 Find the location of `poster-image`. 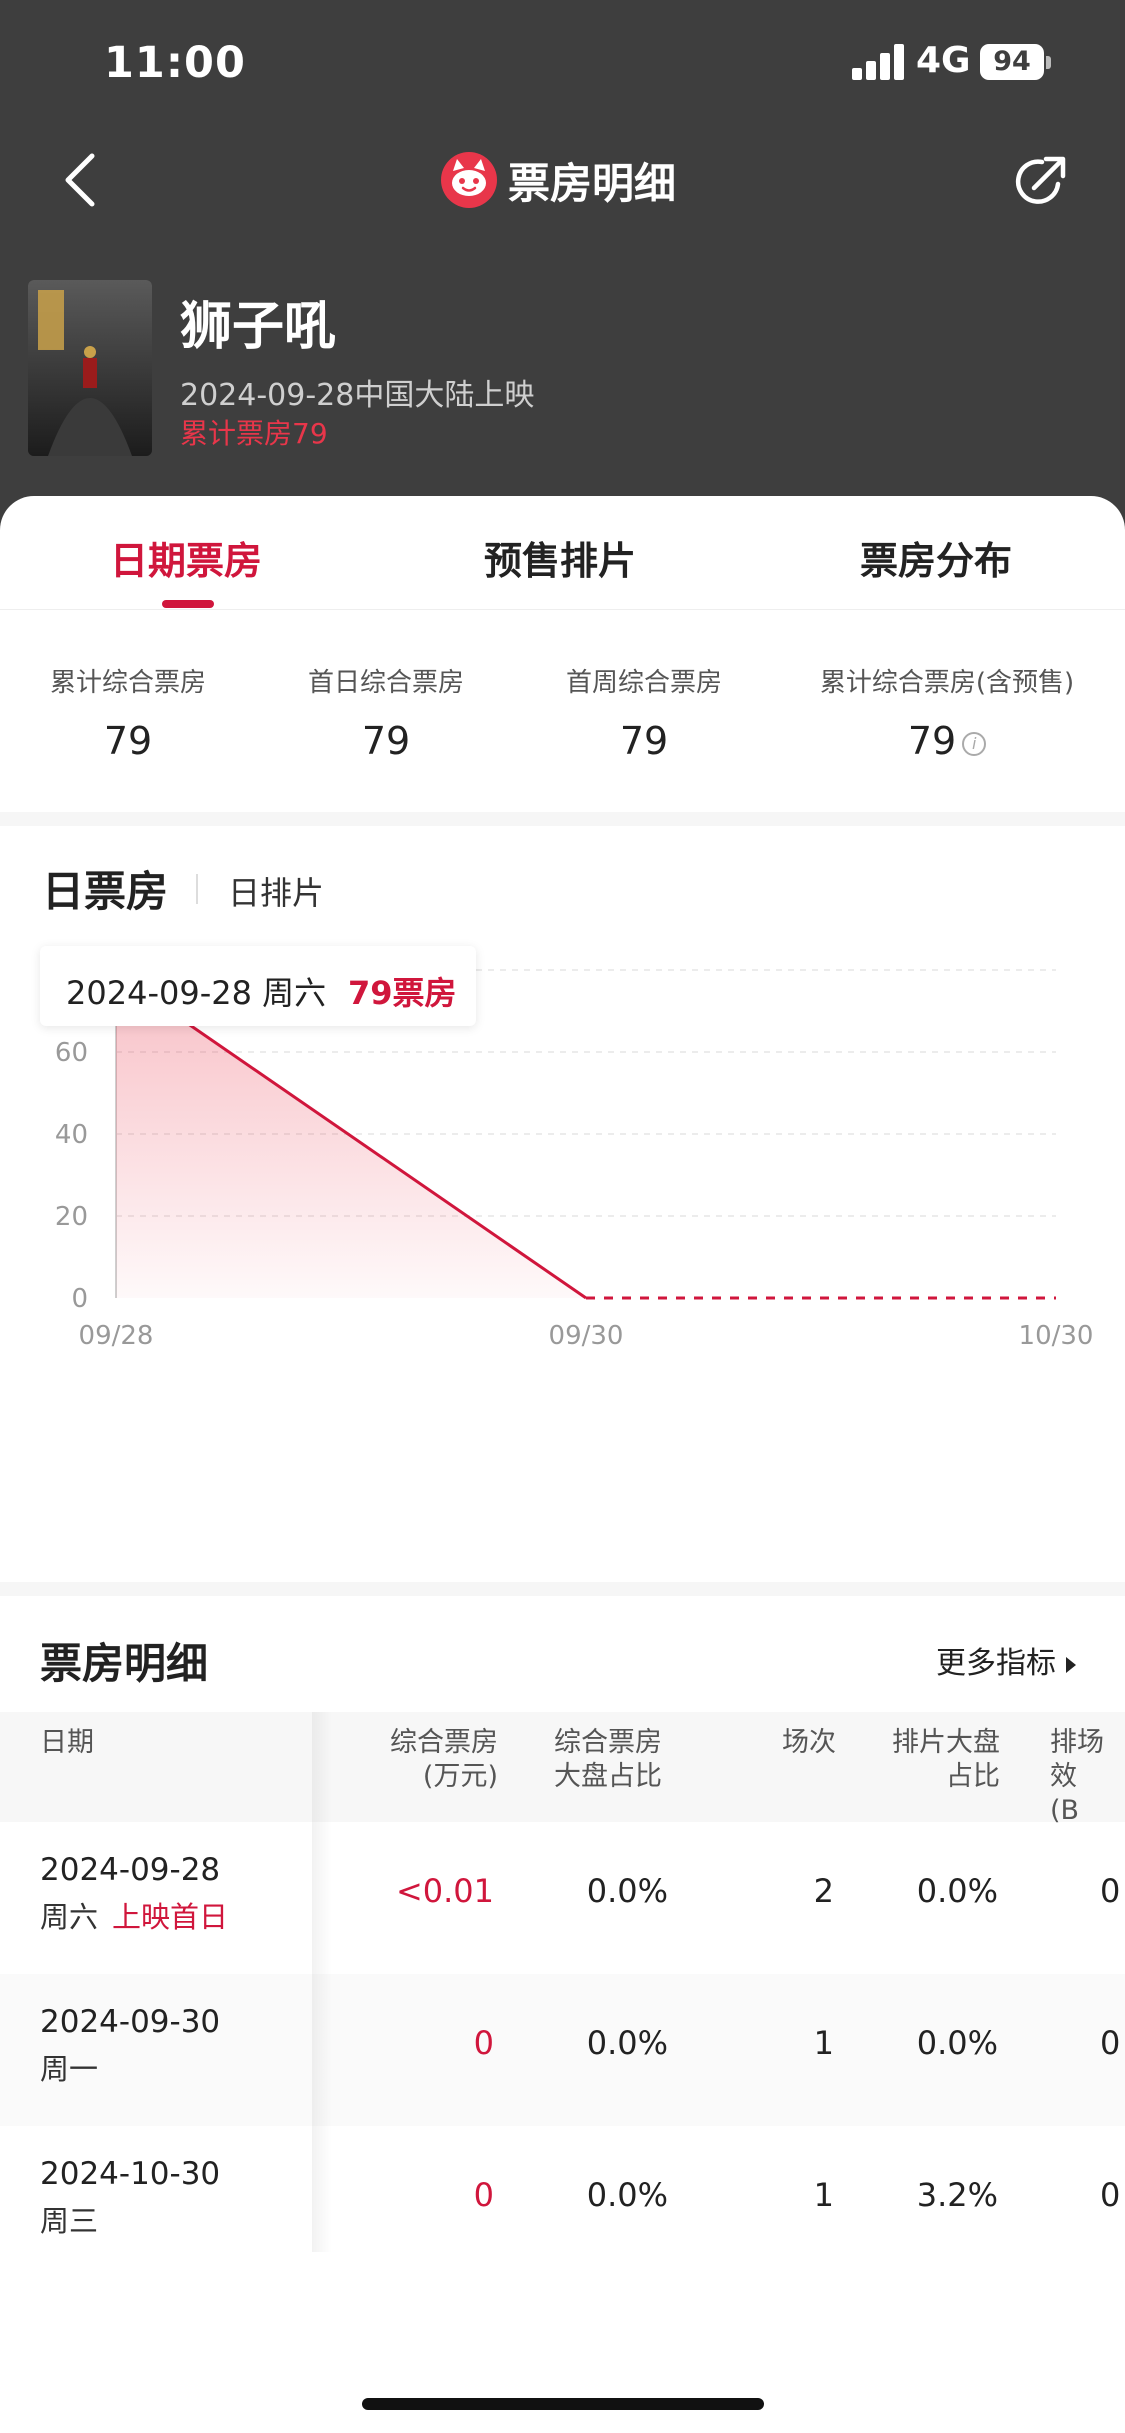

poster-image is located at coordinates (90, 368).